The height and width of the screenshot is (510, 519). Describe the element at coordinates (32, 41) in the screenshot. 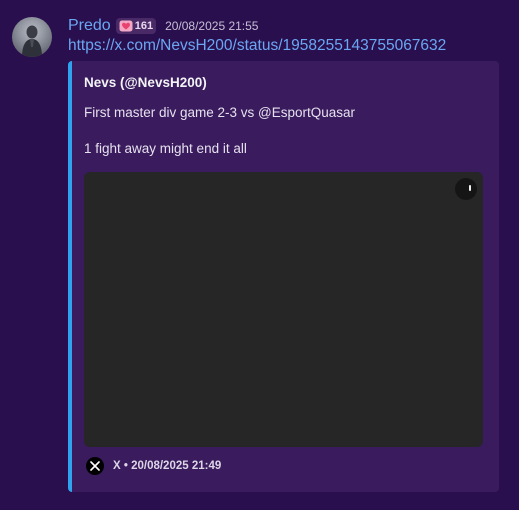

I see `avatar-silhouette-icon` at that location.